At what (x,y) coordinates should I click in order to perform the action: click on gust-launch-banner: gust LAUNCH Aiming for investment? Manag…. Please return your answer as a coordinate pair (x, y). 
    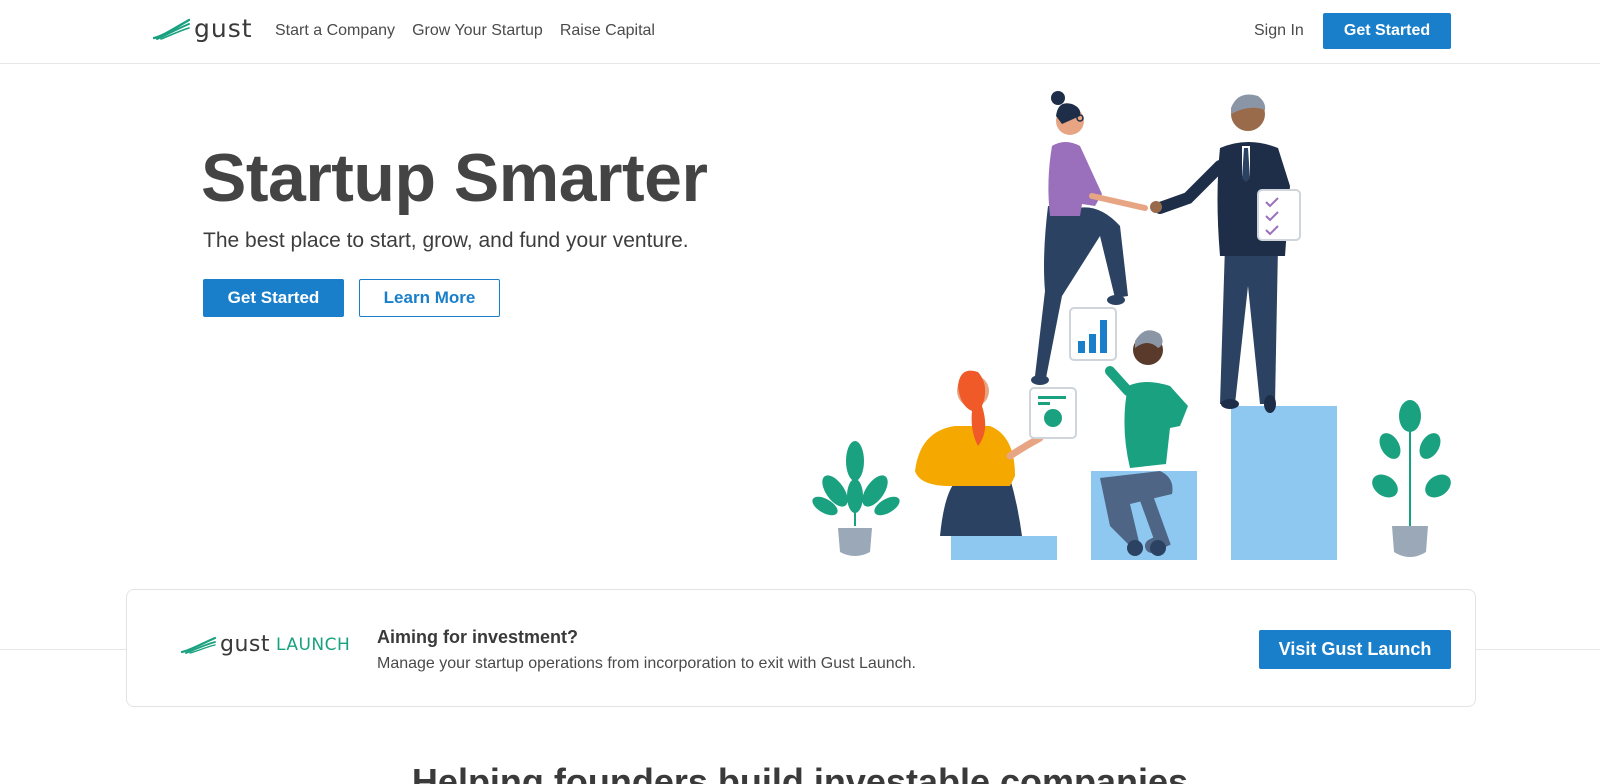
    Looking at the image, I should click on (801, 648).